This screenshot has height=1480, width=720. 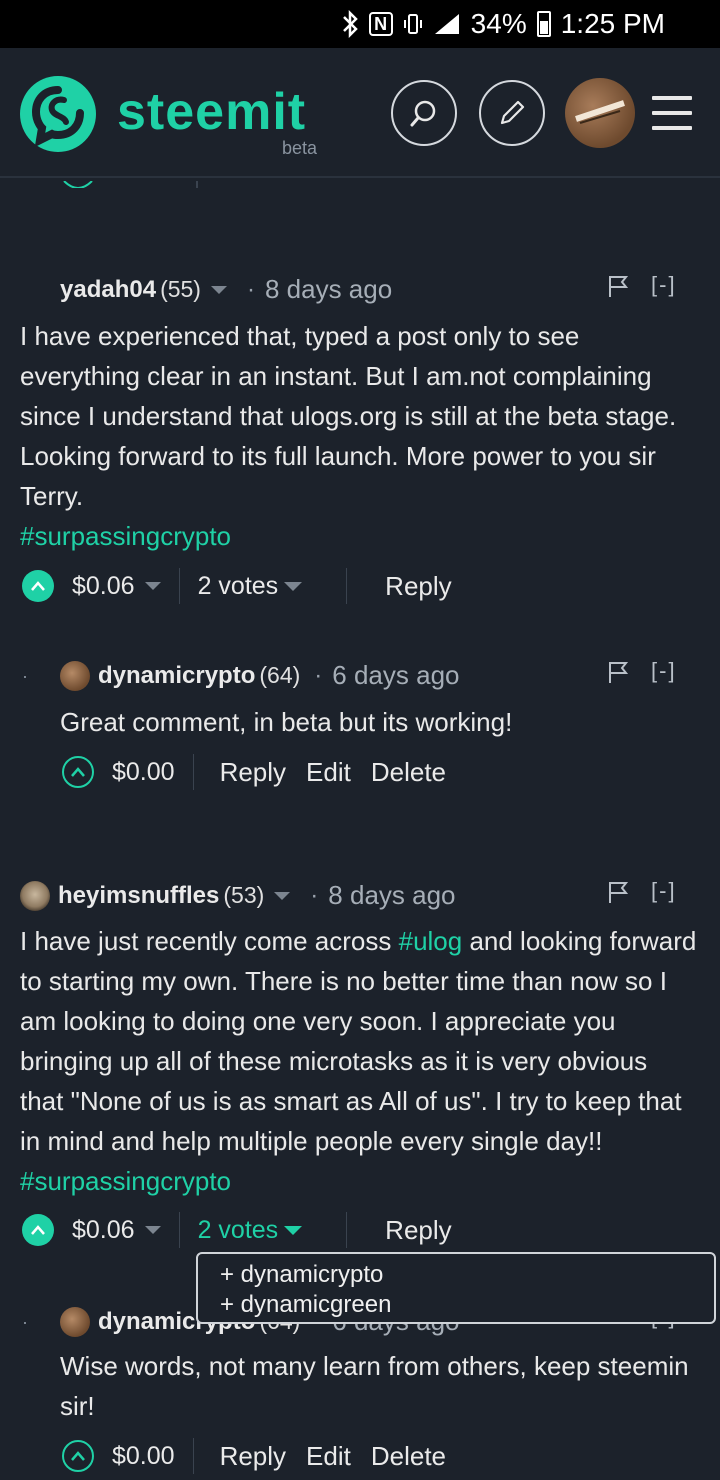 I want to click on signal-icon, so click(x=447, y=24).